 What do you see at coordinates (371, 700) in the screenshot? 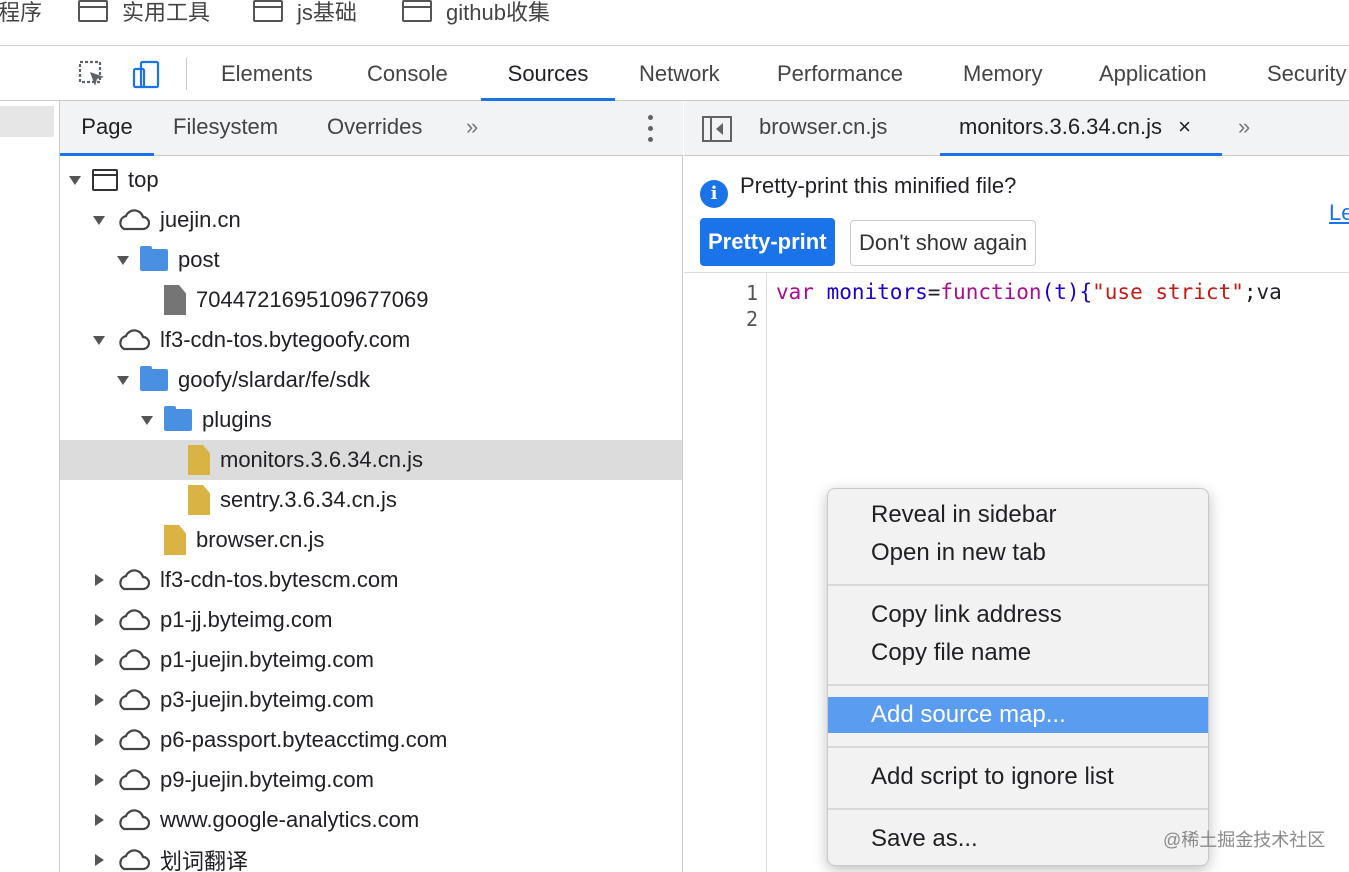
I see `tree-item: p3-juejin.byteimg.com` at bounding box center [371, 700].